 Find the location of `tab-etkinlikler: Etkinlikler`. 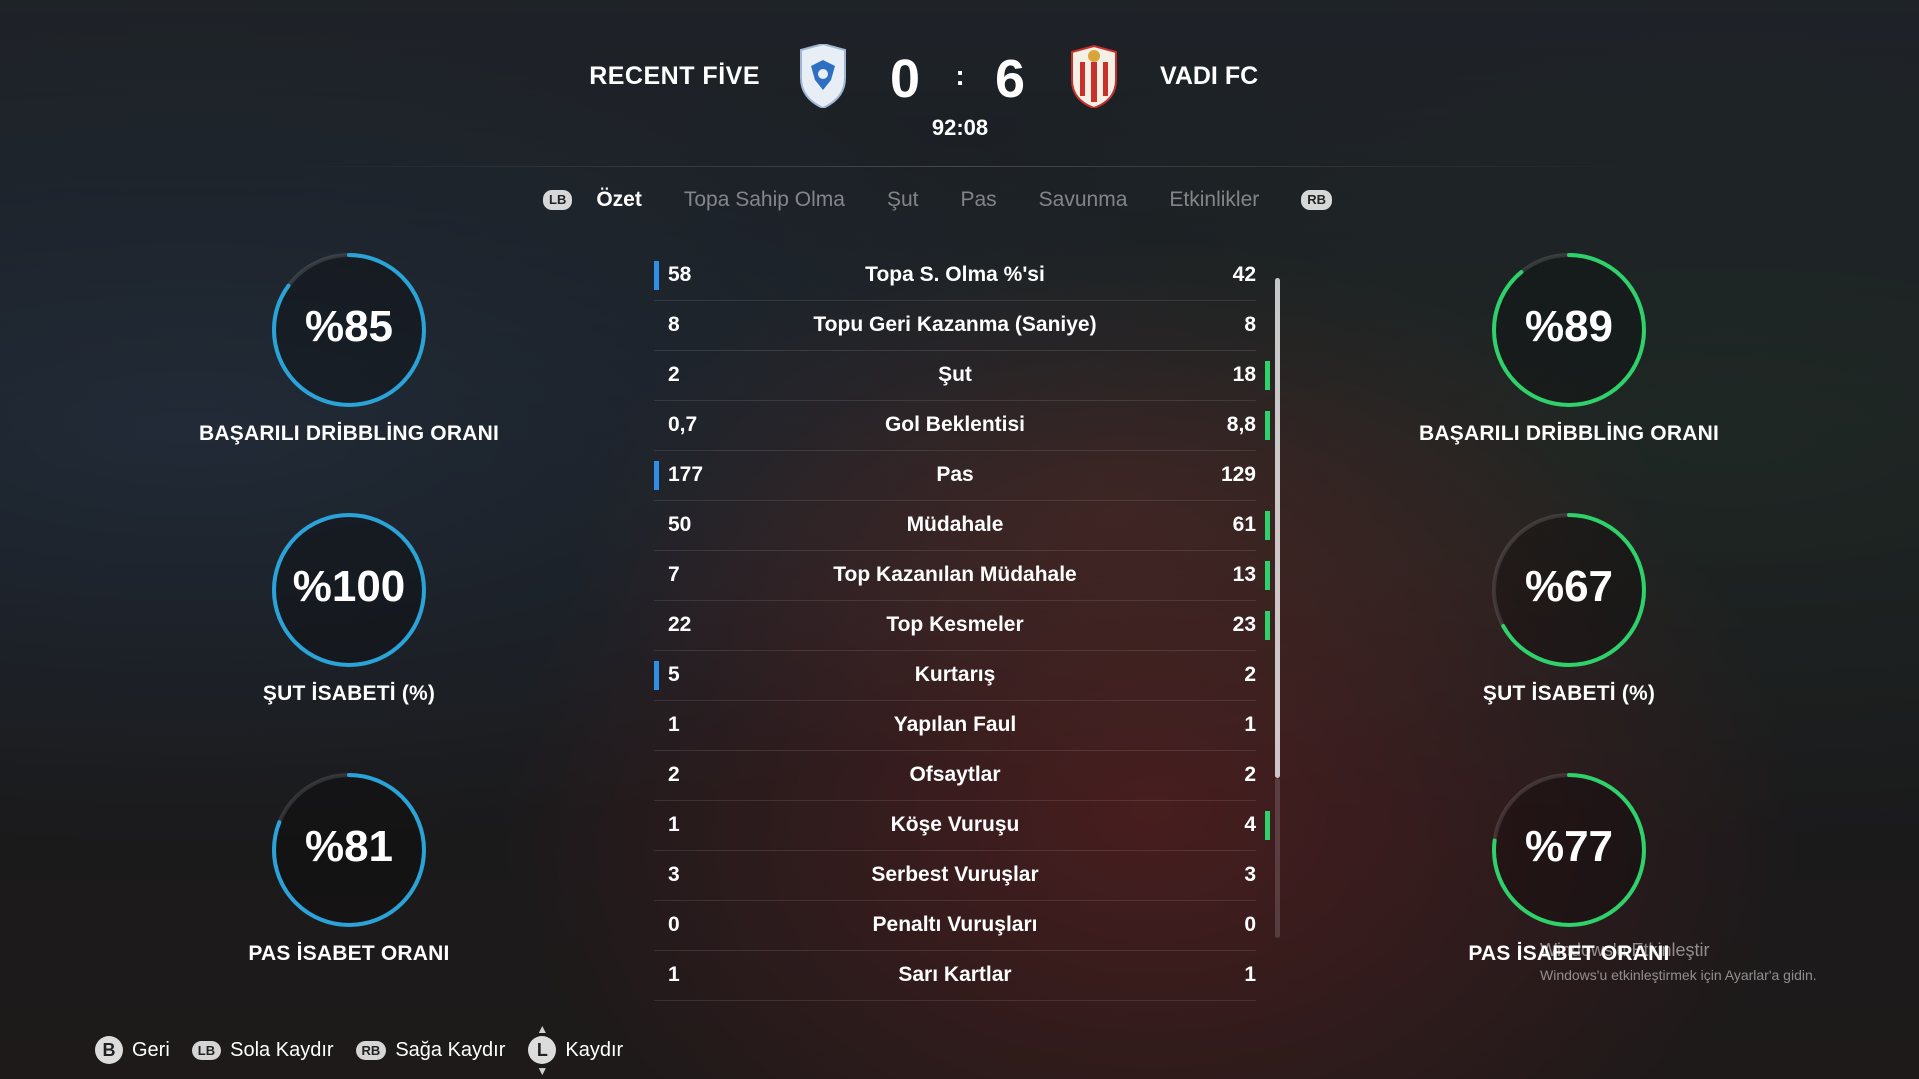

tab-etkinlikler: Etkinlikler is located at coordinates (1214, 200).